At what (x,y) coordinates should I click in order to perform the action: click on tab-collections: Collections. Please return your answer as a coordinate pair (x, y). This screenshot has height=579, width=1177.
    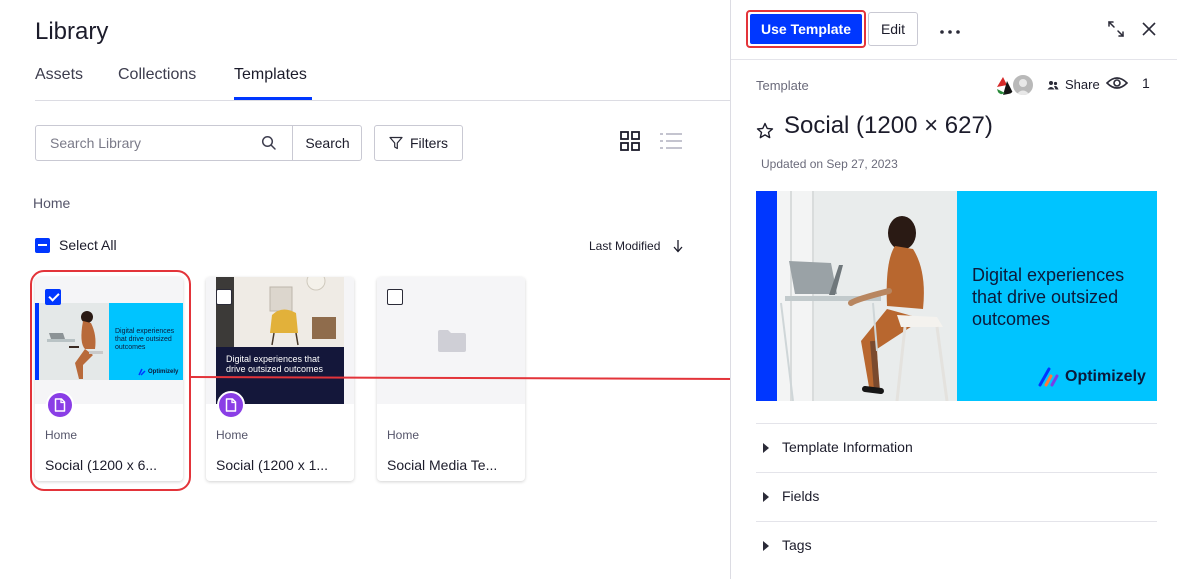
    Looking at the image, I should click on (157, 75).